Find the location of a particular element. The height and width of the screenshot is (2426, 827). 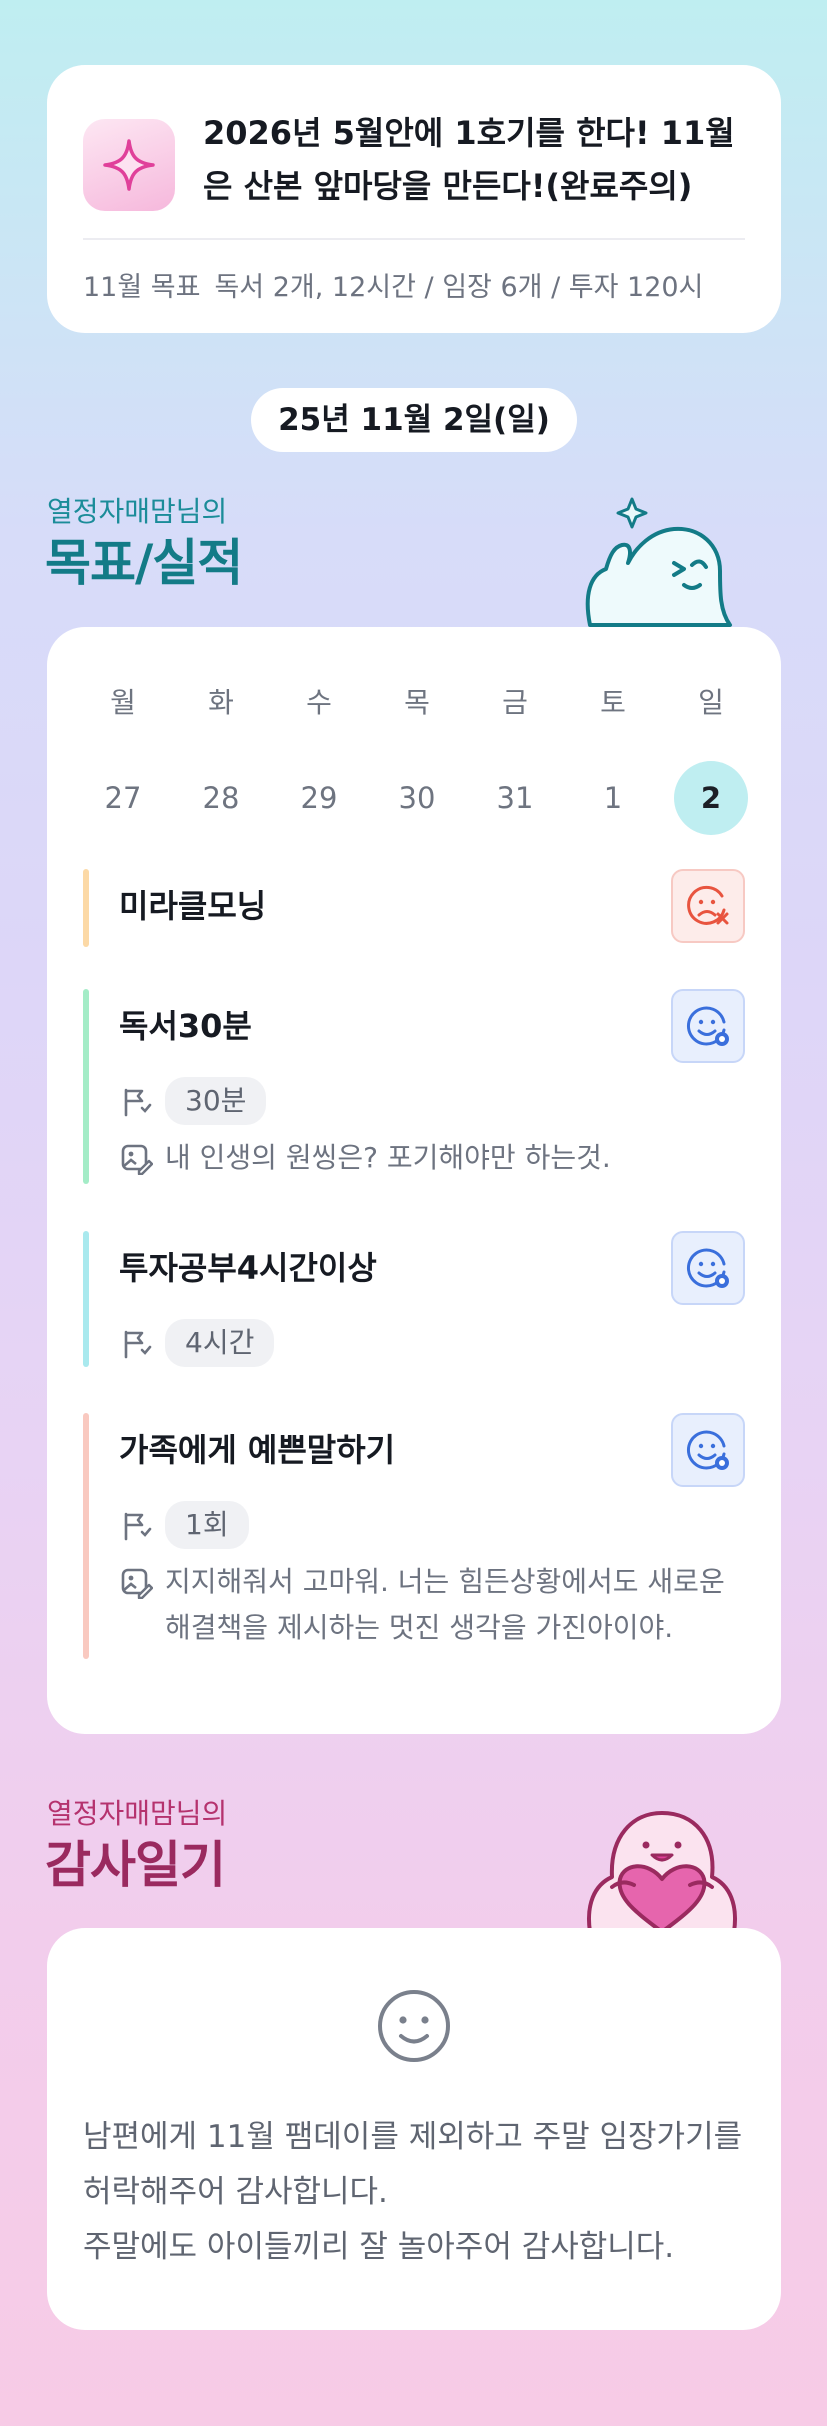

week-calendar: 월 27 화 28 수 29 목 30 금 31 토1 일2 is located at coordinates (417, 759).